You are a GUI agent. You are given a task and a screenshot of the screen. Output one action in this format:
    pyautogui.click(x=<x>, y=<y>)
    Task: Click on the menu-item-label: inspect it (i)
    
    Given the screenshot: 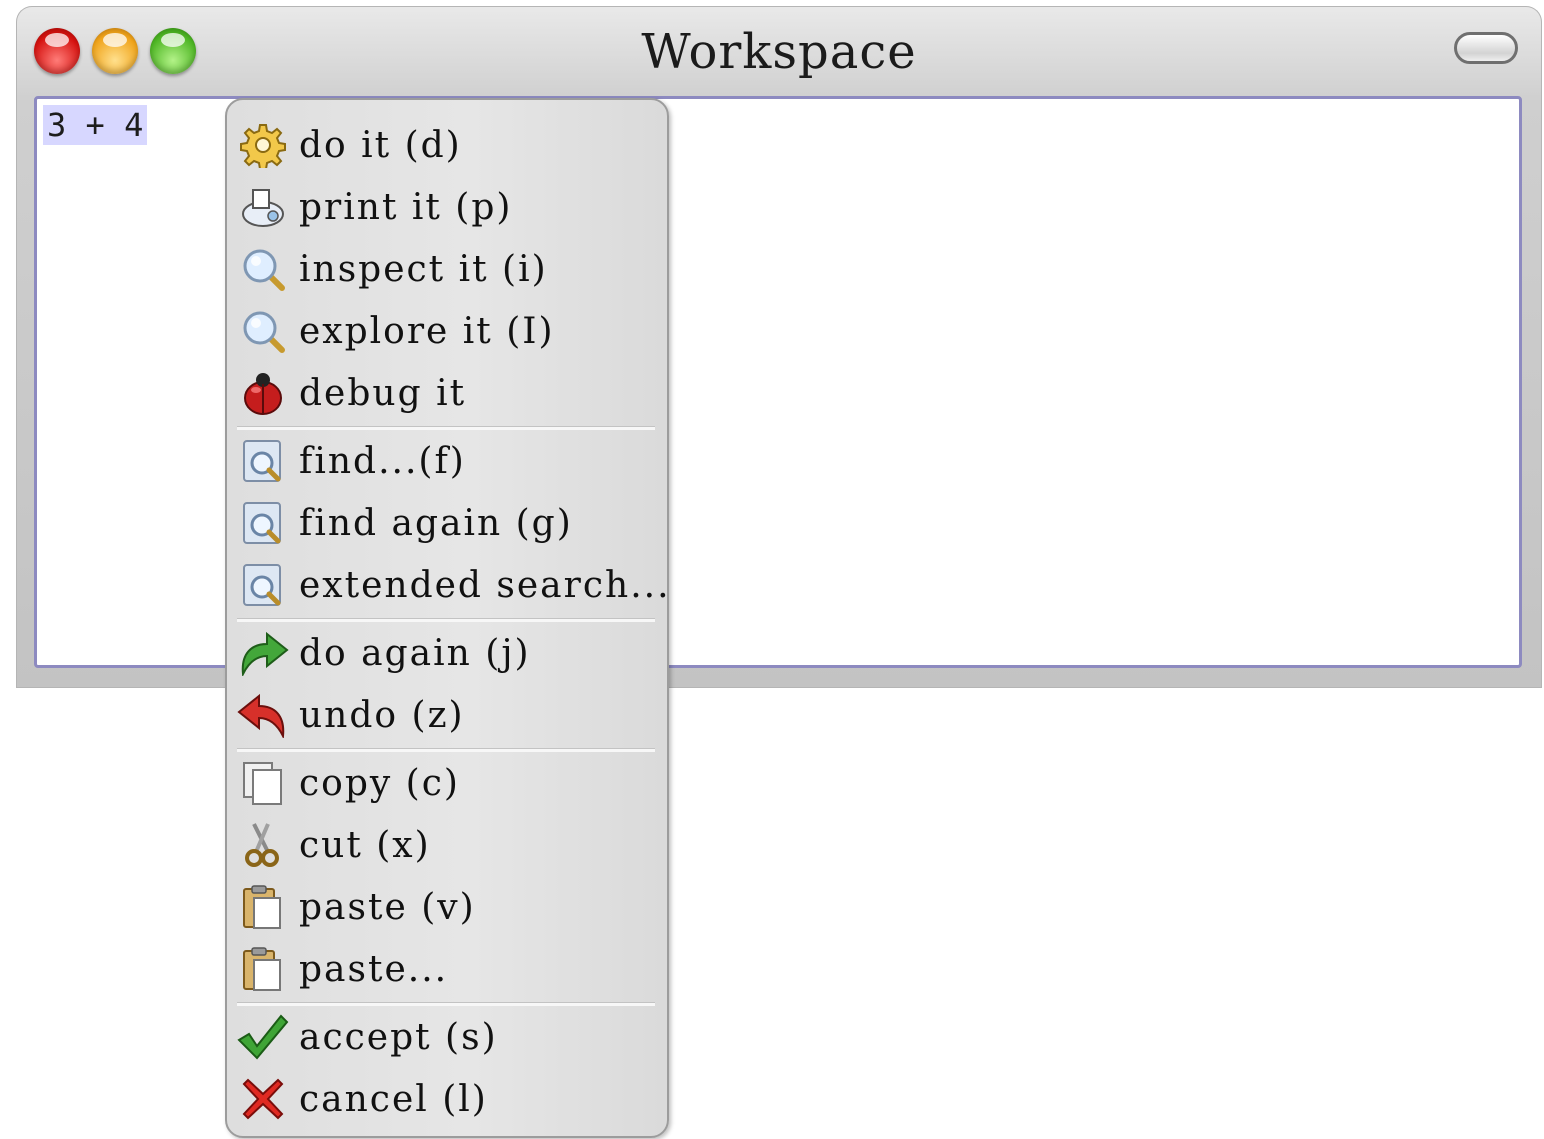 What is the action you would take?
    pyautogui.click(x=423, y=269)
    